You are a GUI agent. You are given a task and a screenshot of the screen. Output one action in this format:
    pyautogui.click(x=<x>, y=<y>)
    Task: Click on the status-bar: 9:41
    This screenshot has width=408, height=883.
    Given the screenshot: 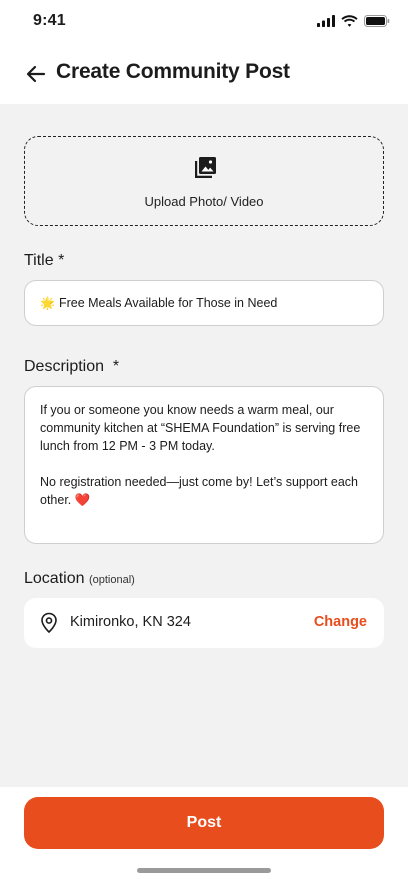 What is the action you would take?
    pyautogui.click(x=204, y=22)
    